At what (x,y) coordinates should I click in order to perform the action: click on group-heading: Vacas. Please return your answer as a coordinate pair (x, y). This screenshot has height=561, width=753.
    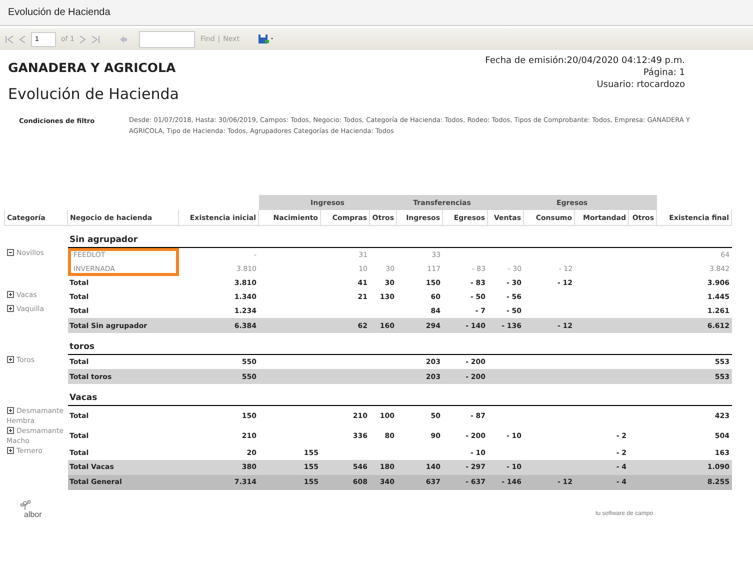
    Looking at the image, I should click on (400, 395).